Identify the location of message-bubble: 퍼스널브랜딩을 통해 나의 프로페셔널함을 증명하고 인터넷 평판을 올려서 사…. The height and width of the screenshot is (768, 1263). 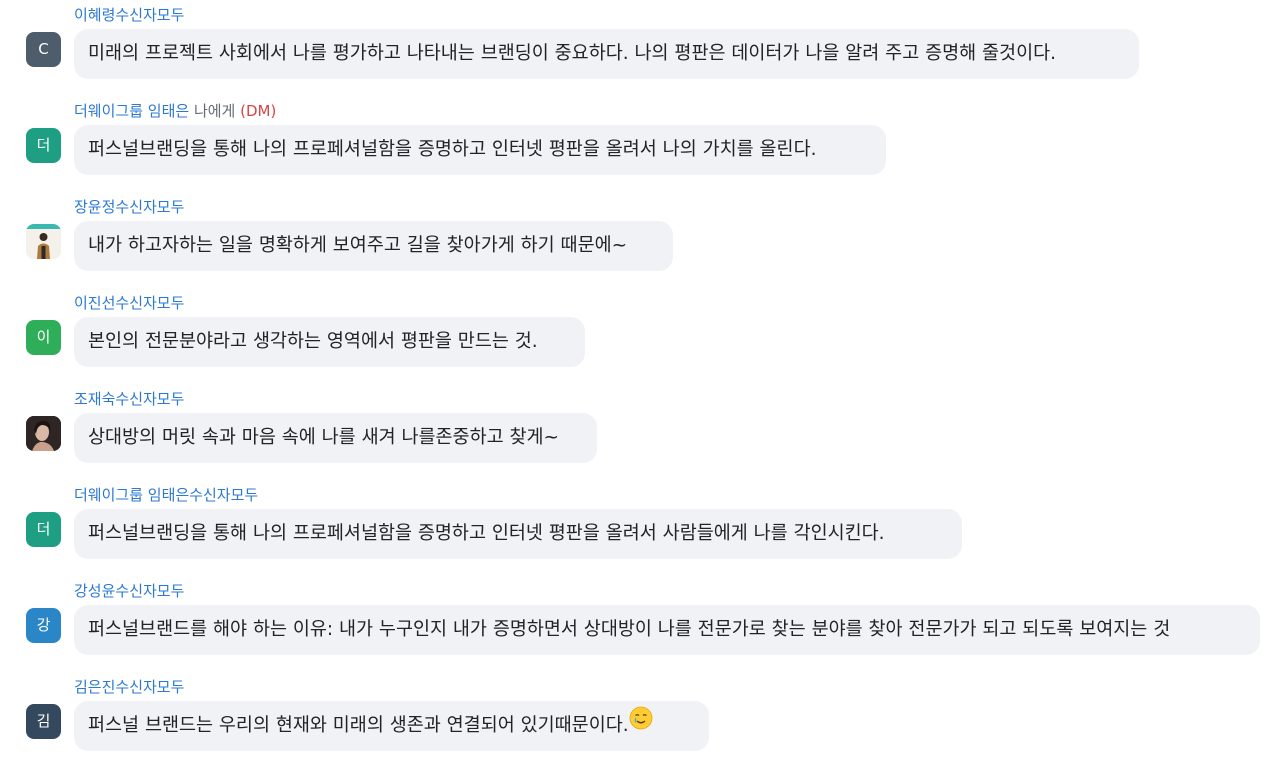
(518, 534).